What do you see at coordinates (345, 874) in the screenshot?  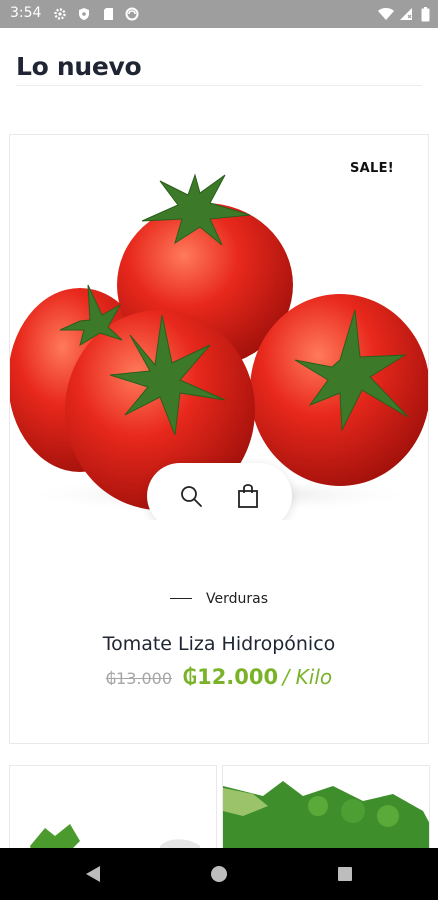 I see `recents-icon` at bounding box center [345, 874].